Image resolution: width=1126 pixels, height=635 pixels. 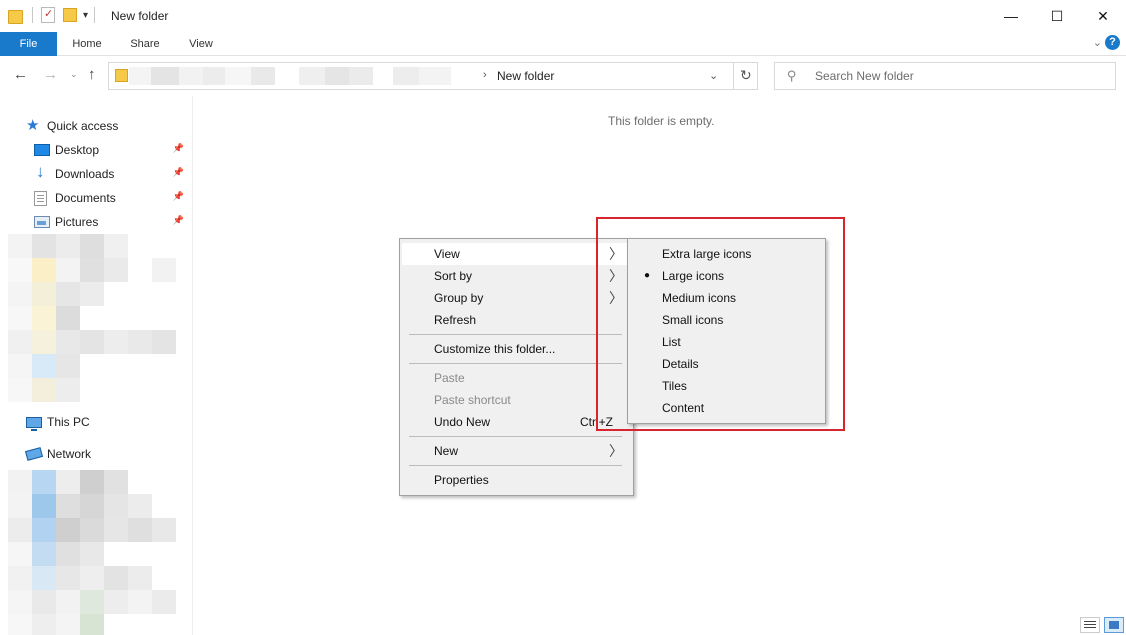 I want to click on sidebar-item-this-pc: This PC, so click(x=95, y=422).